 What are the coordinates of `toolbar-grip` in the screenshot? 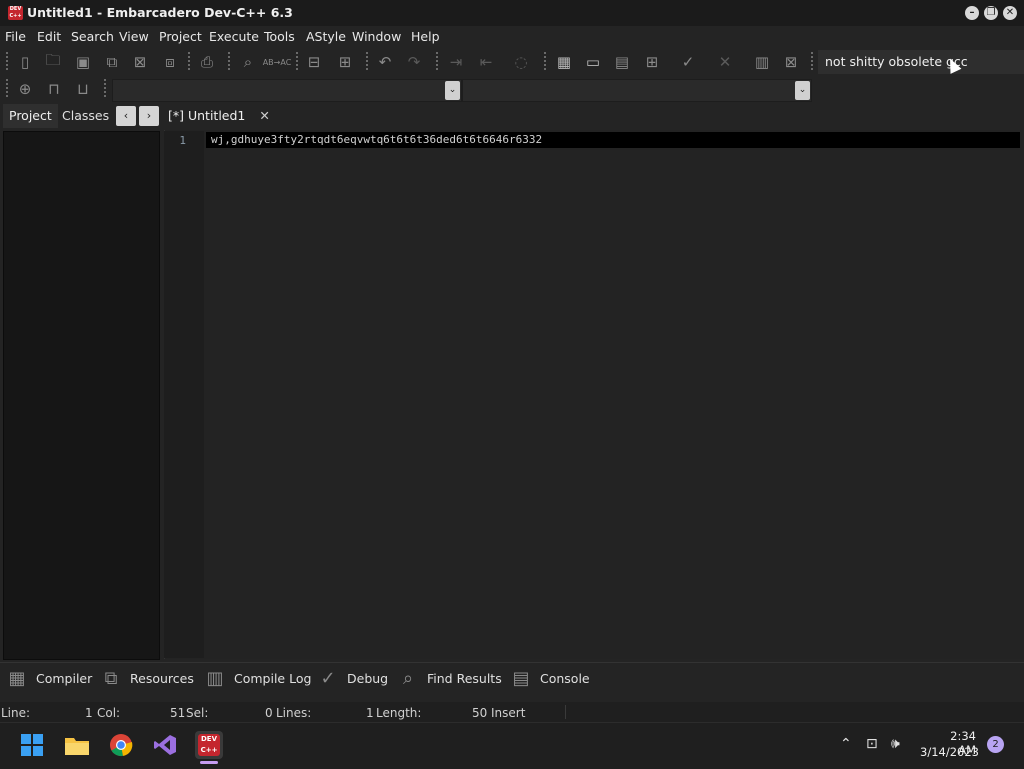 It's located at (7, 89).